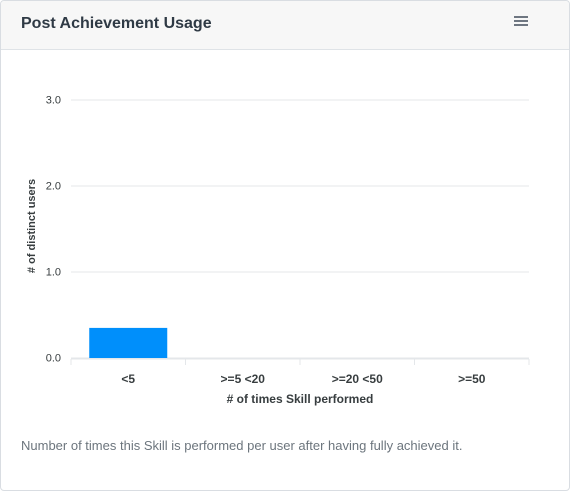 The image size is (570, 492). What do you see at coordinates (53, 359) in the screenshot?
I see `y-tick-label: 0.0` at bounding box center [53, 359].